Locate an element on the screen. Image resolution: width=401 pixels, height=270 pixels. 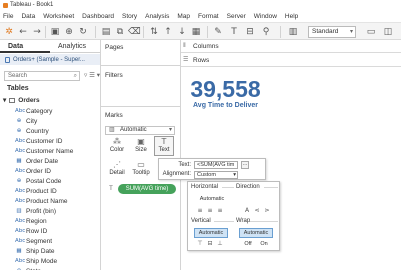
search-input: Search ⌕ is located at coordinates (42, 76).